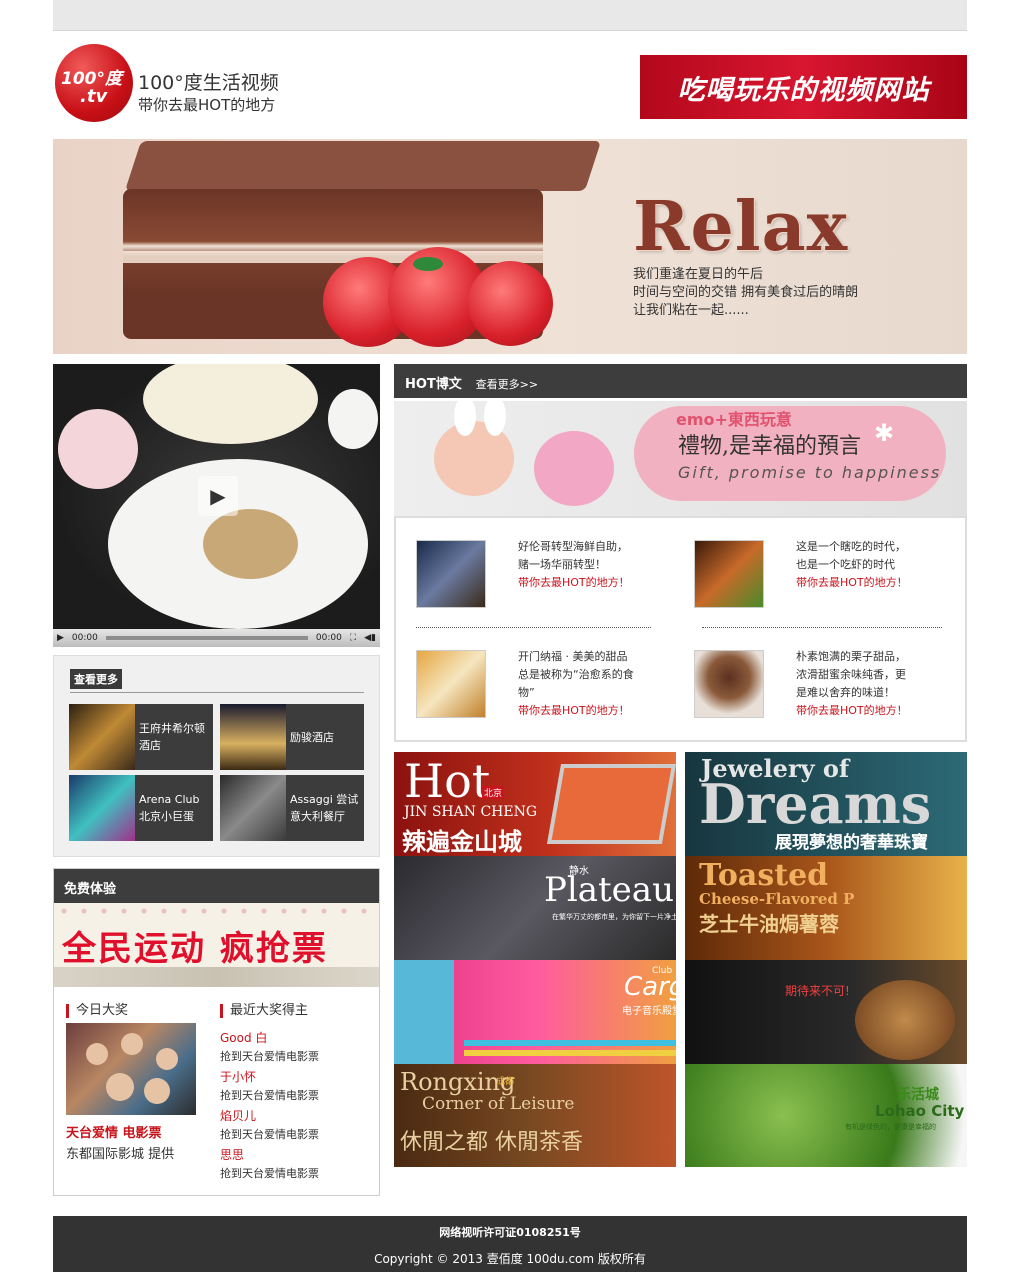 Image resolution: width=1019 pixels, height=1272 pixels. Describe the element at coordinates (232, 1154) in the screenshot. I see `winner-name: 思思` at that location.